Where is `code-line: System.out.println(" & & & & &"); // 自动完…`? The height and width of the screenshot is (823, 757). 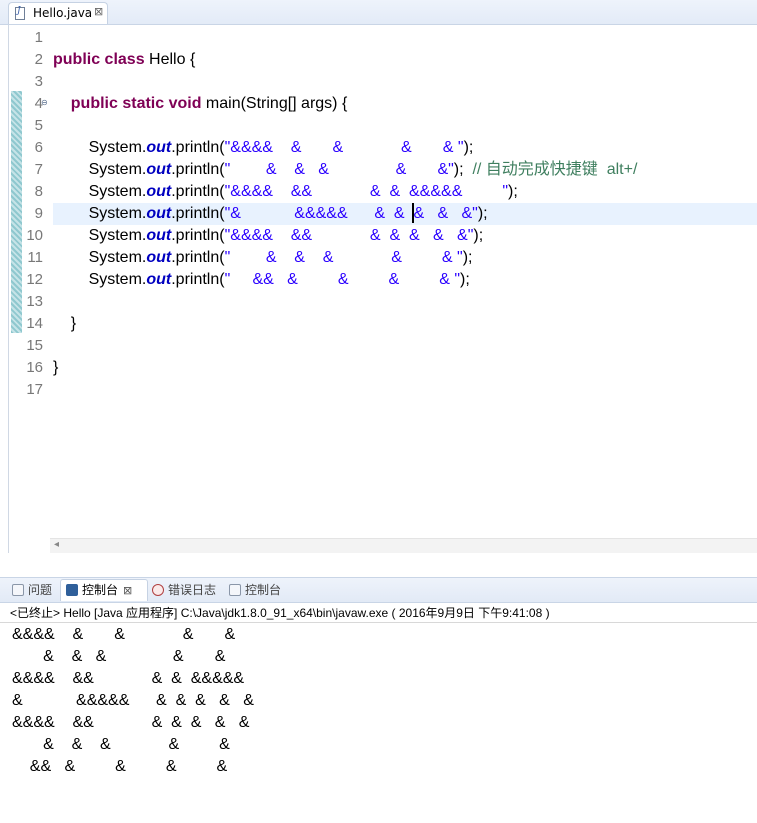
code-line: System.out.println(" & & & & &"); // 自动完… is located at coordinates (405, 170).